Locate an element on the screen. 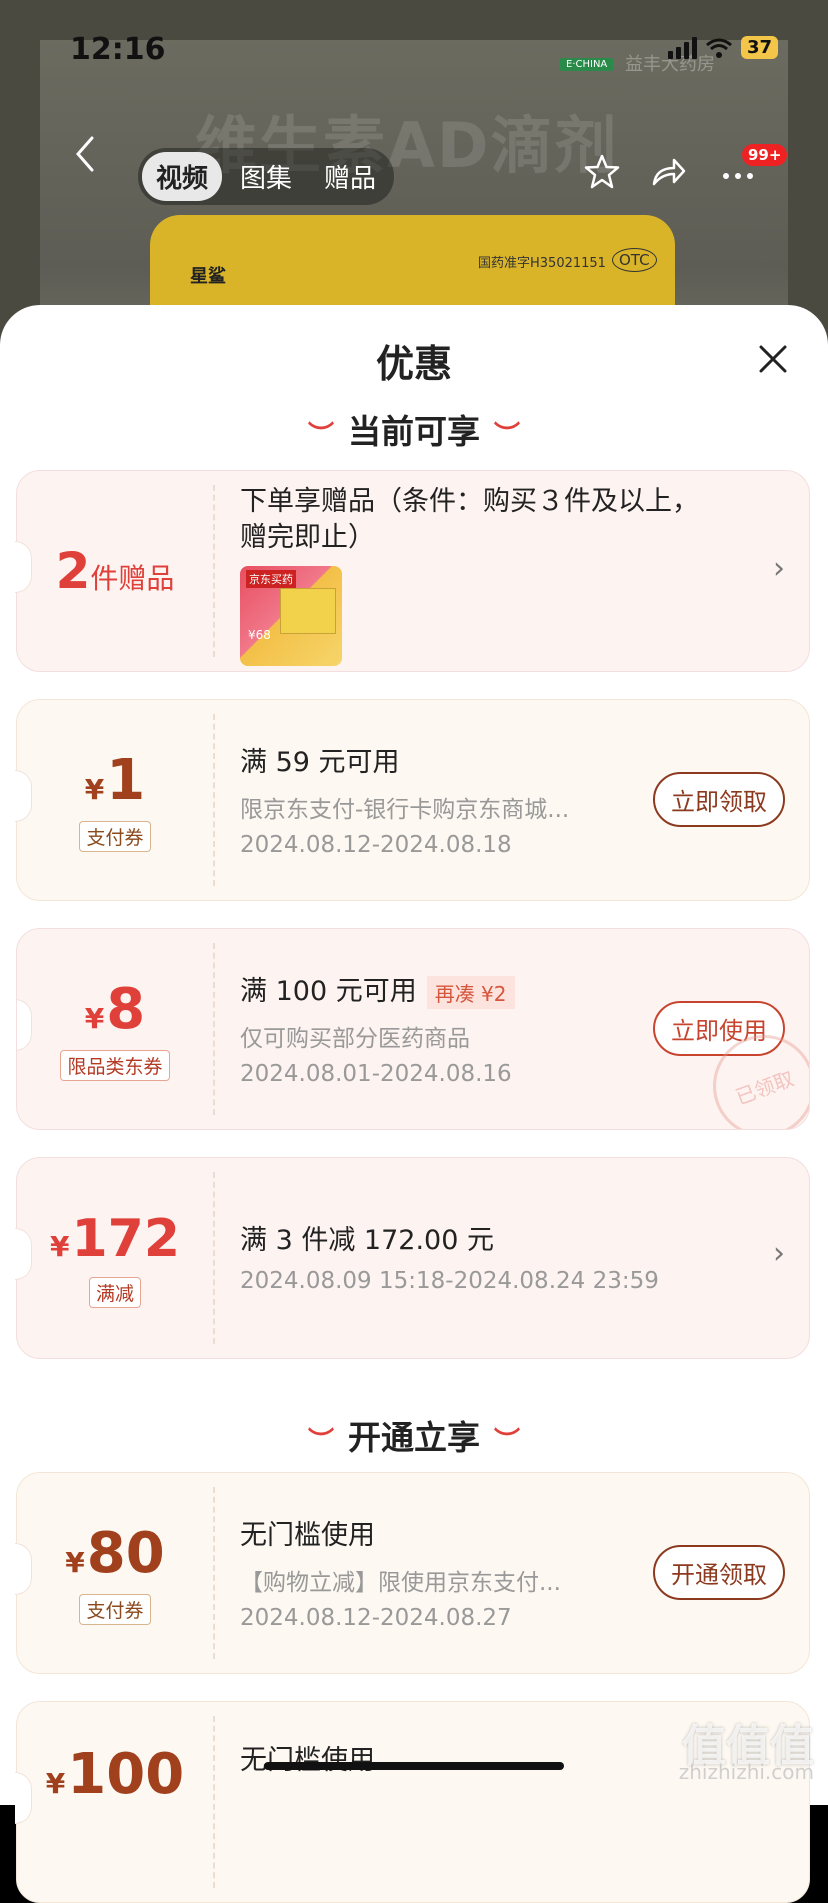  add-more-tag: 再凑 ¥2 is located at coordinates (470, 992).